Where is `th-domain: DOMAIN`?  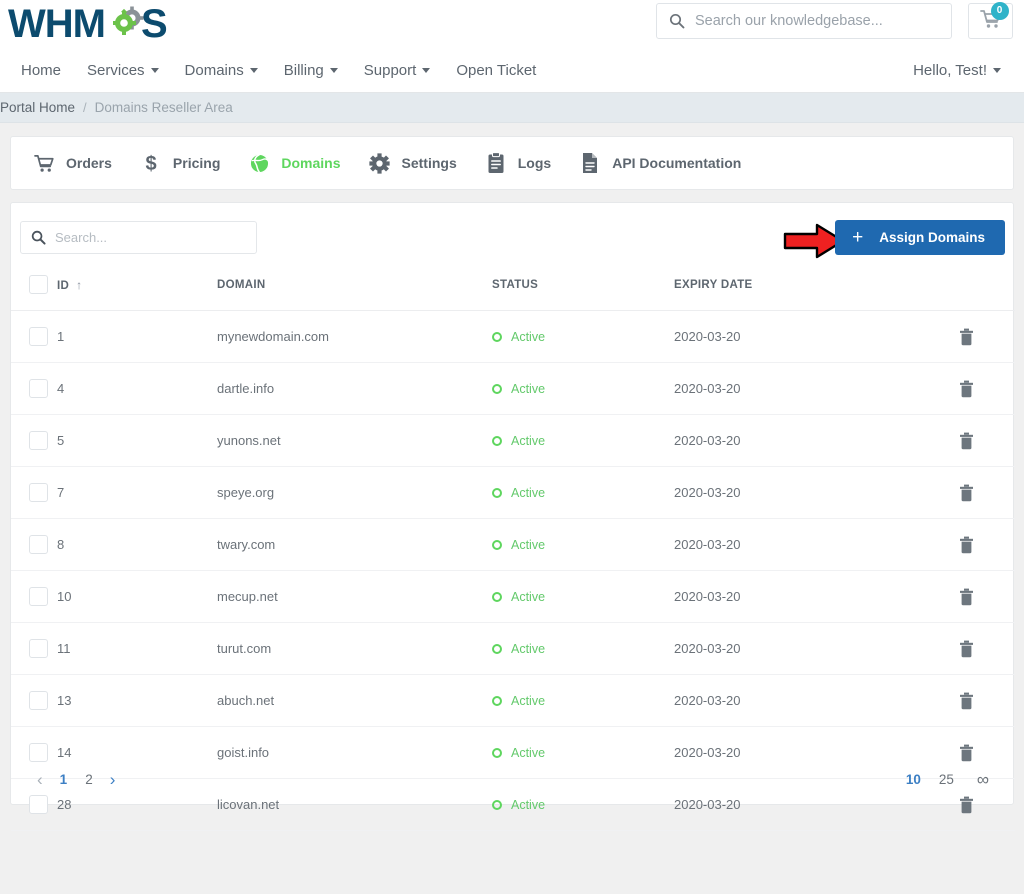
th-domain: DOMAIN is located at coordinates (354, 288).